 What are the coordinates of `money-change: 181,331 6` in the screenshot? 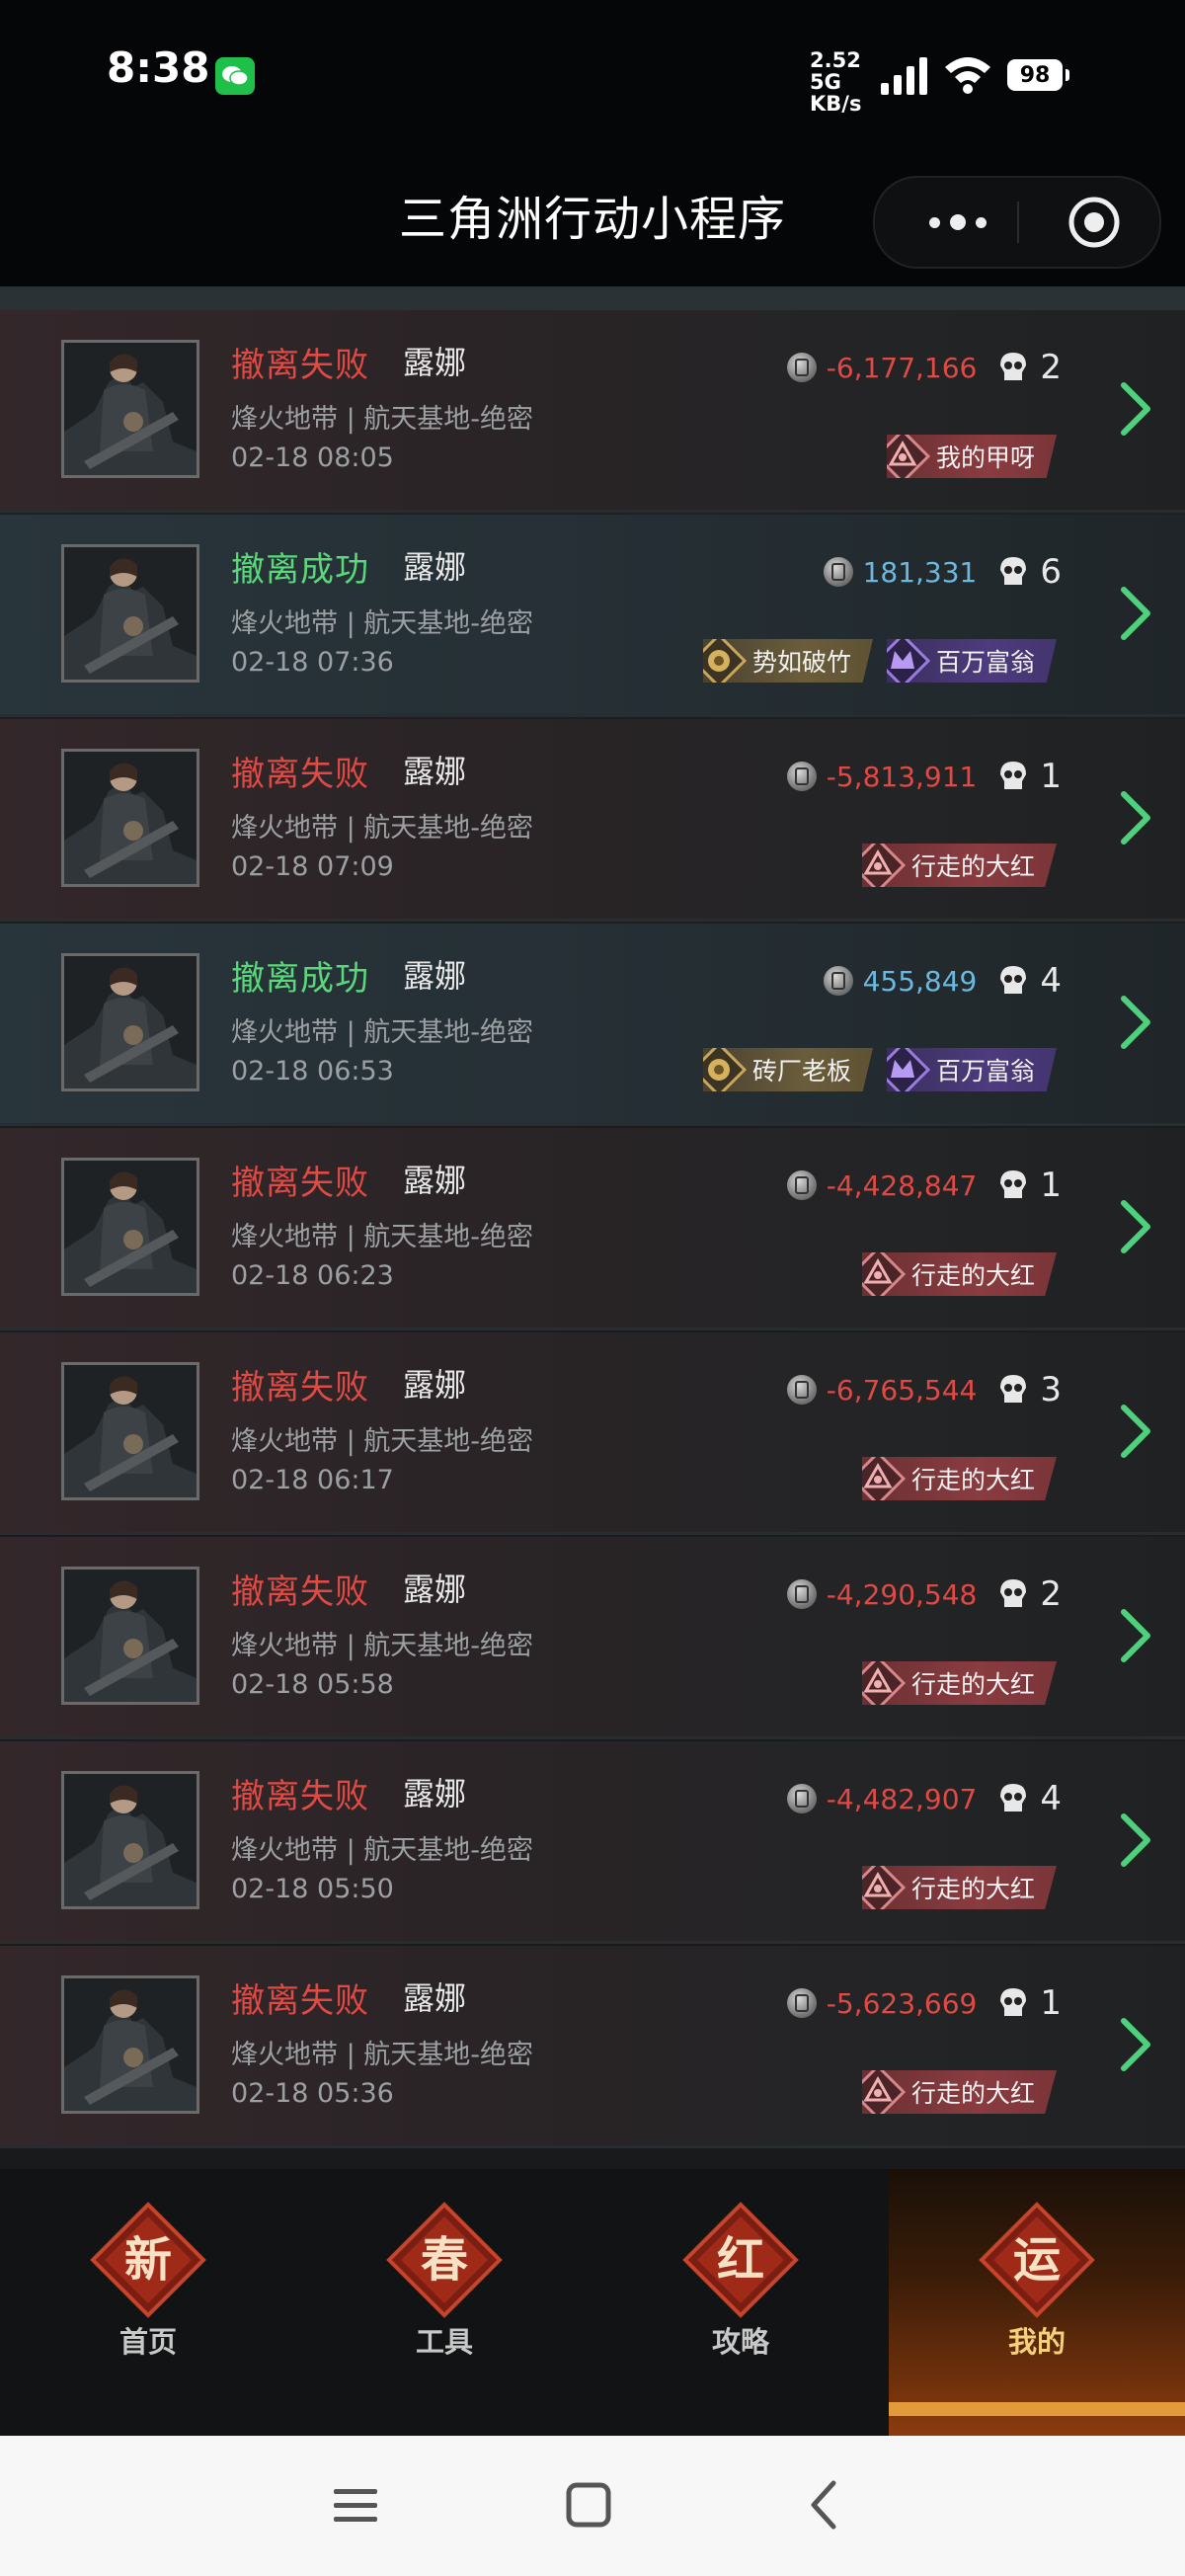 It's located at (942, 572).